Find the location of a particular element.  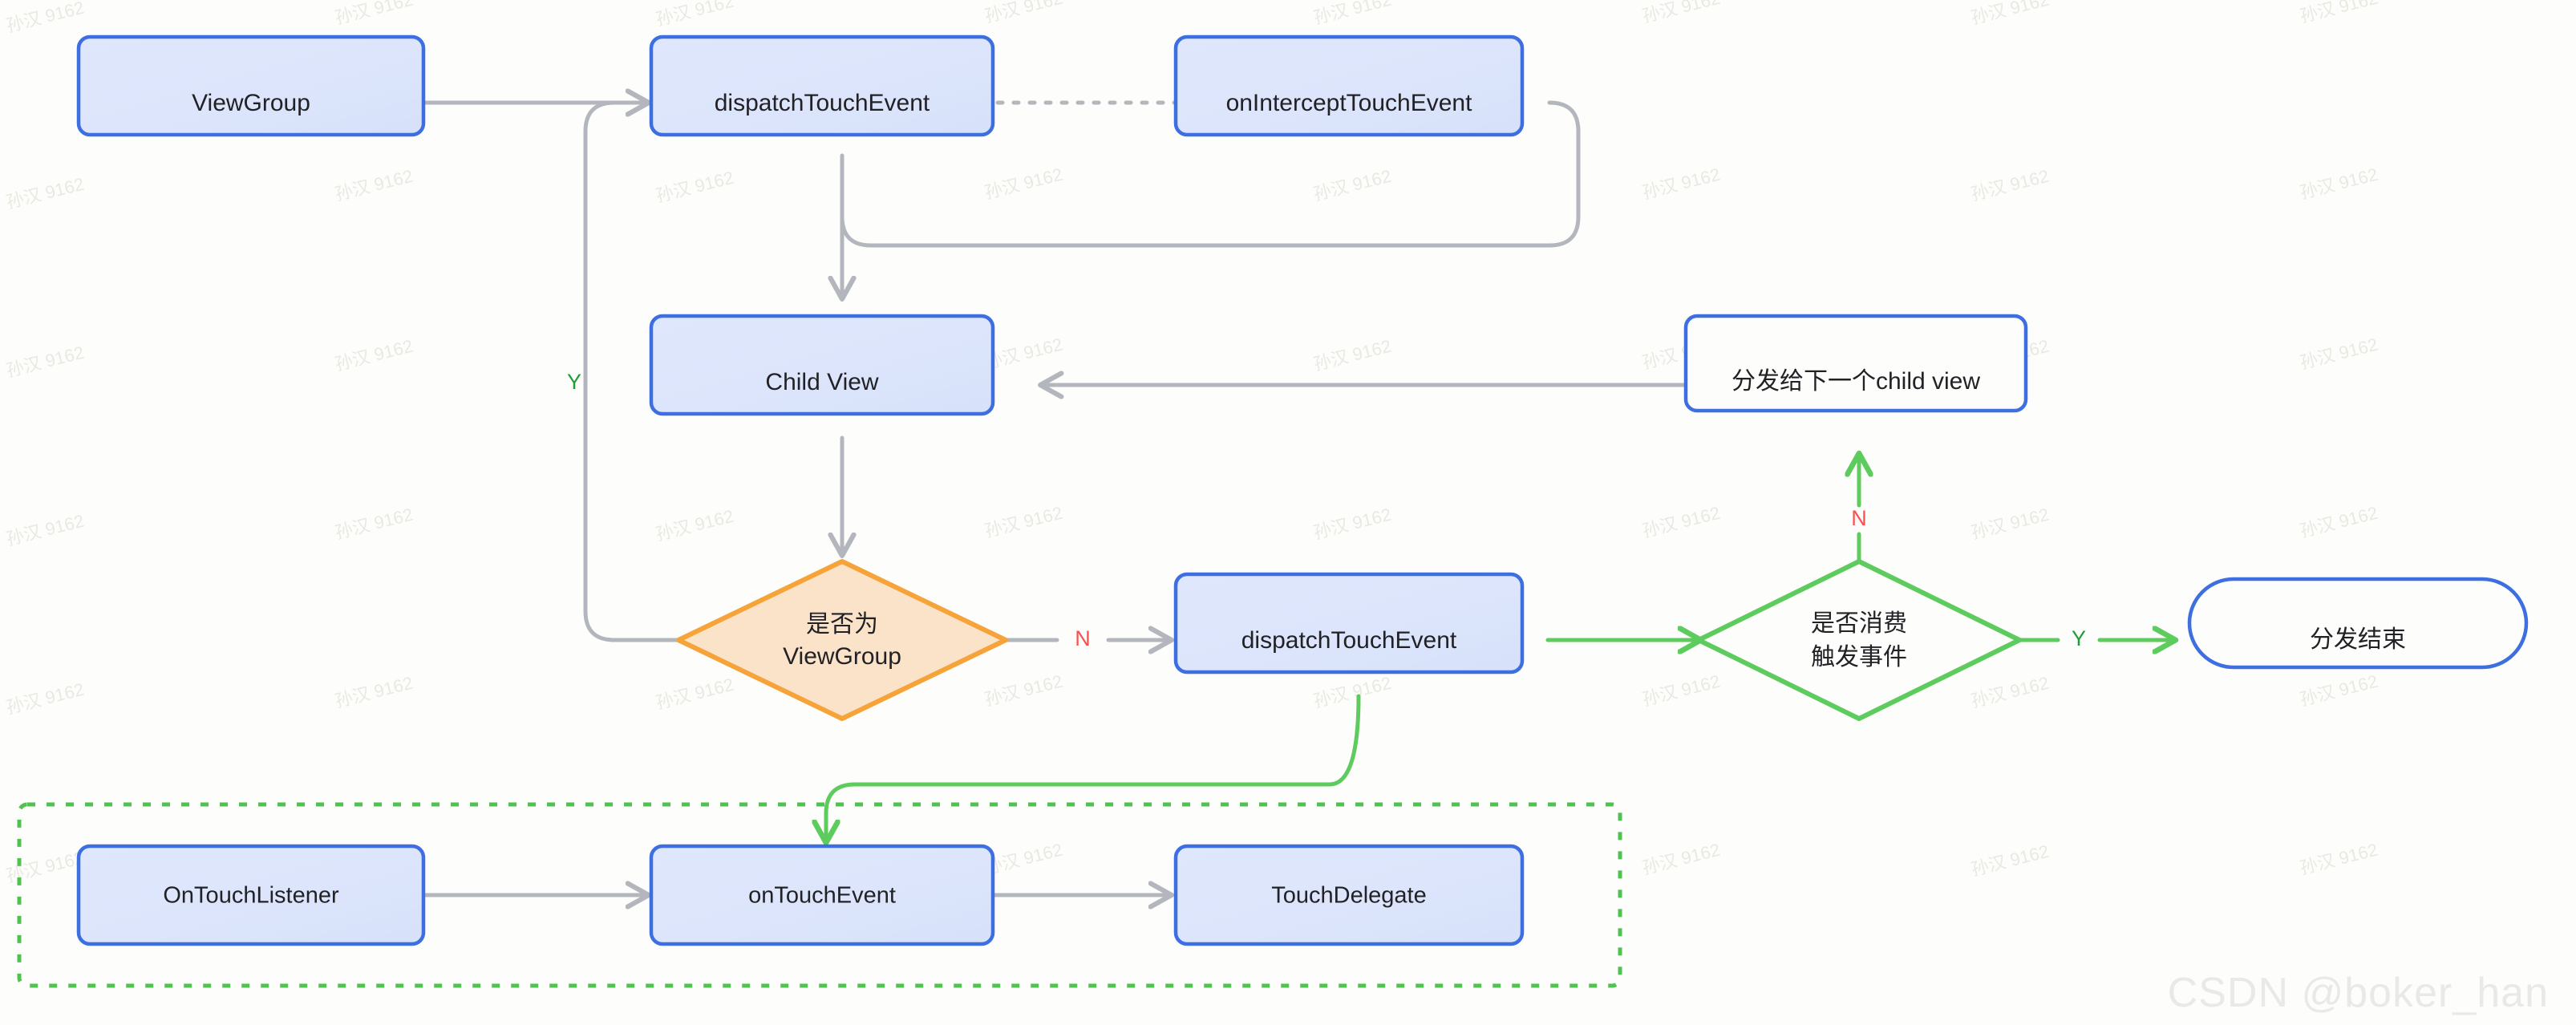

node-viewgroup-shape is located at coordinates (251, 86).